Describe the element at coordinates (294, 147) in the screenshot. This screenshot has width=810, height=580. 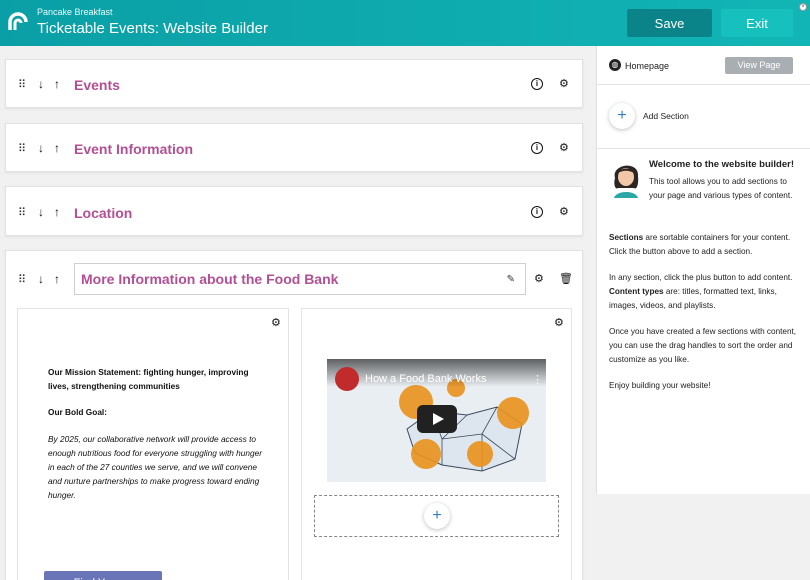
I see `section-event-information: ⠿ ↓ ↑ Event Information i ⚙` at that location.